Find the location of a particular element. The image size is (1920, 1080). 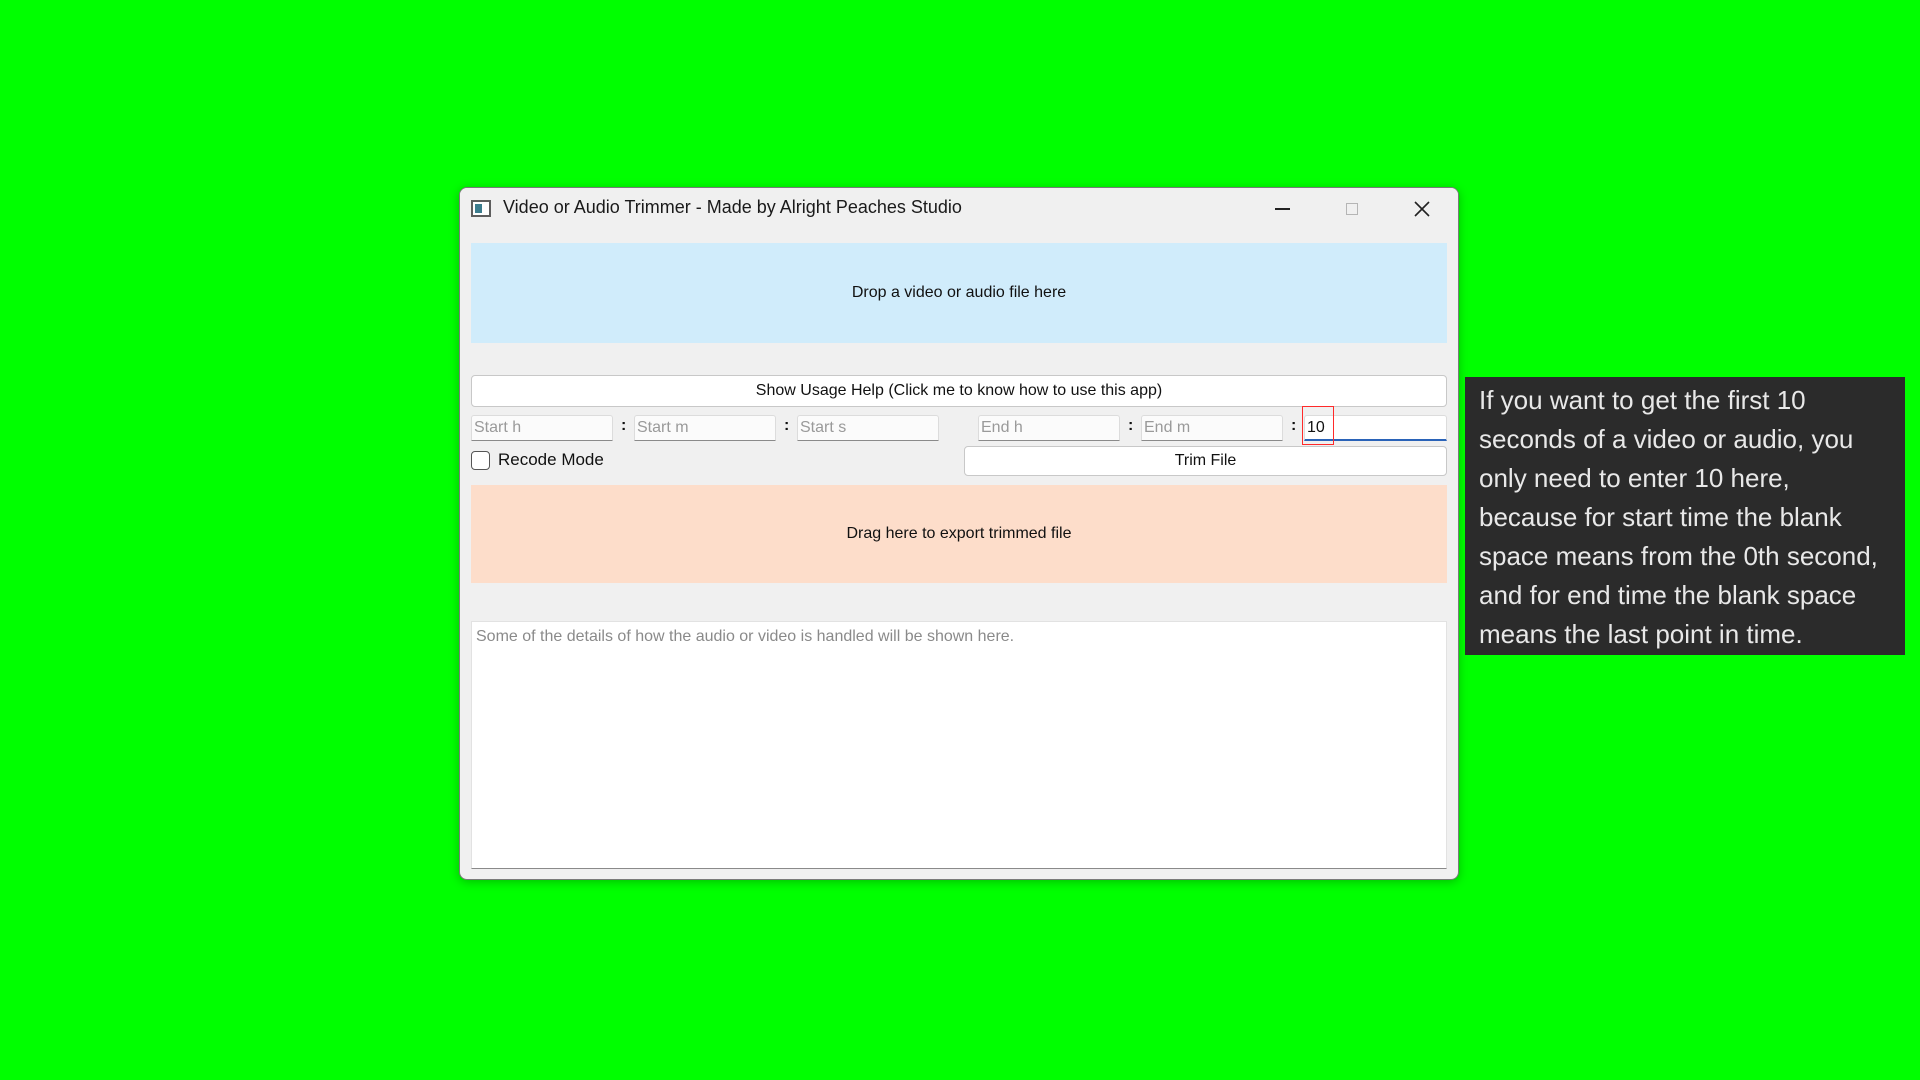

drop-zone-label: Drop a video or audio file here is located at coordinates (959, 292).